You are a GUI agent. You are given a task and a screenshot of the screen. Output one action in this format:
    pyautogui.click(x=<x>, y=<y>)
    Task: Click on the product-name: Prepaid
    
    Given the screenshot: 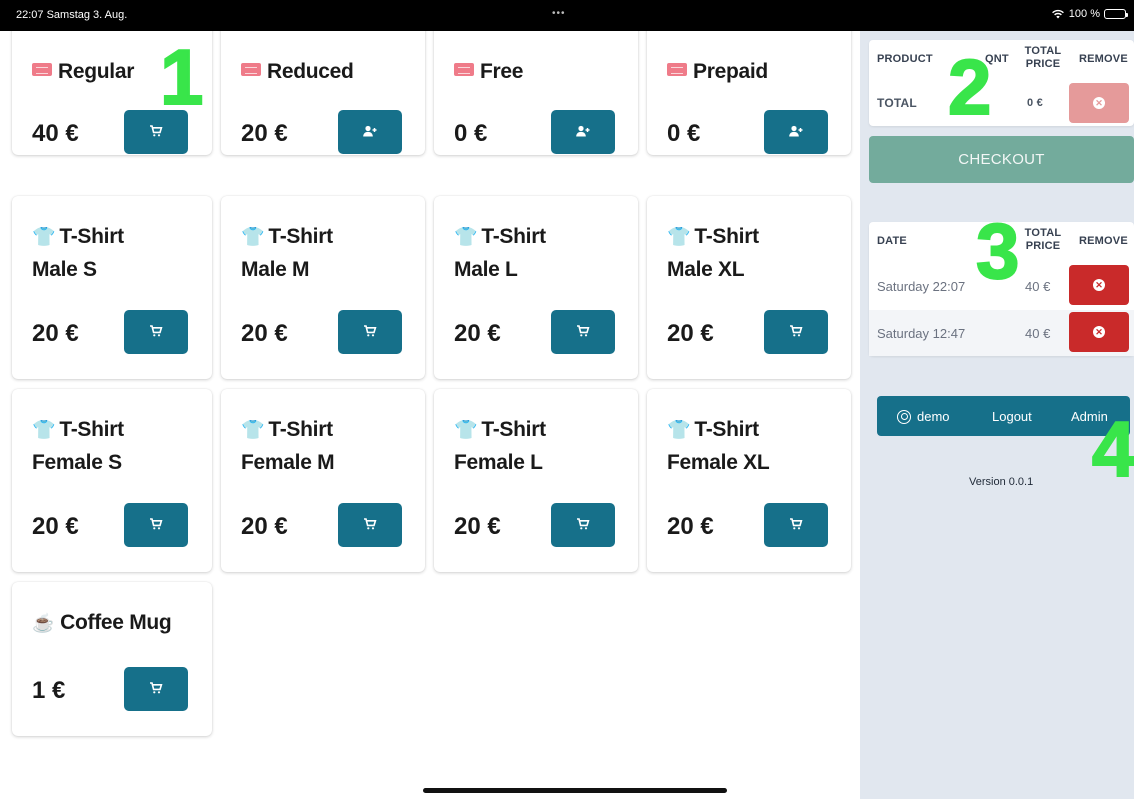 What is the action you would take?
    pyautogui.click(x=717, y=72)
    